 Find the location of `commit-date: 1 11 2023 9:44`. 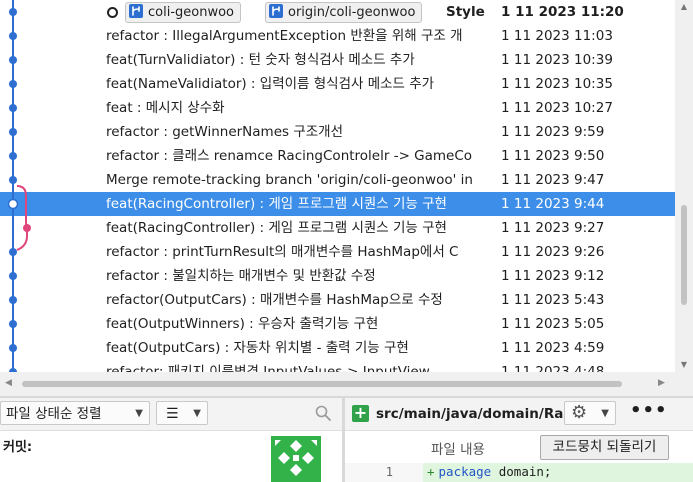

commit-date: 1 11 2023 9:44 is located at coordinates (553, 204).